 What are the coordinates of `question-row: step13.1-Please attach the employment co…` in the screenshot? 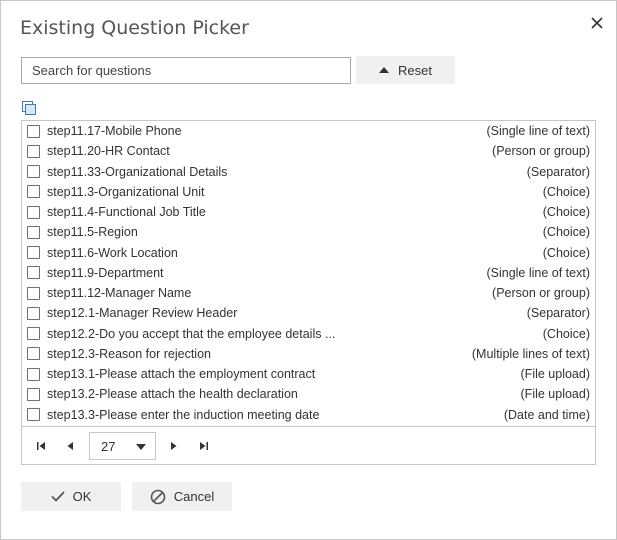 It's located at (308, 374).